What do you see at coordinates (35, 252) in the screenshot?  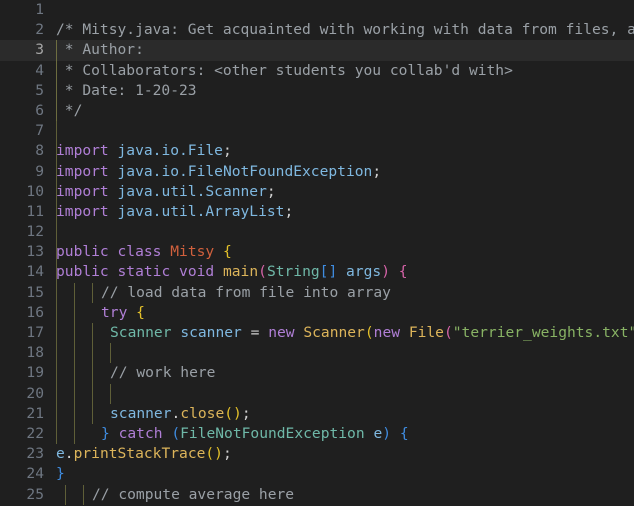 I see `line-number: 13` at bounding box center [35, 252].